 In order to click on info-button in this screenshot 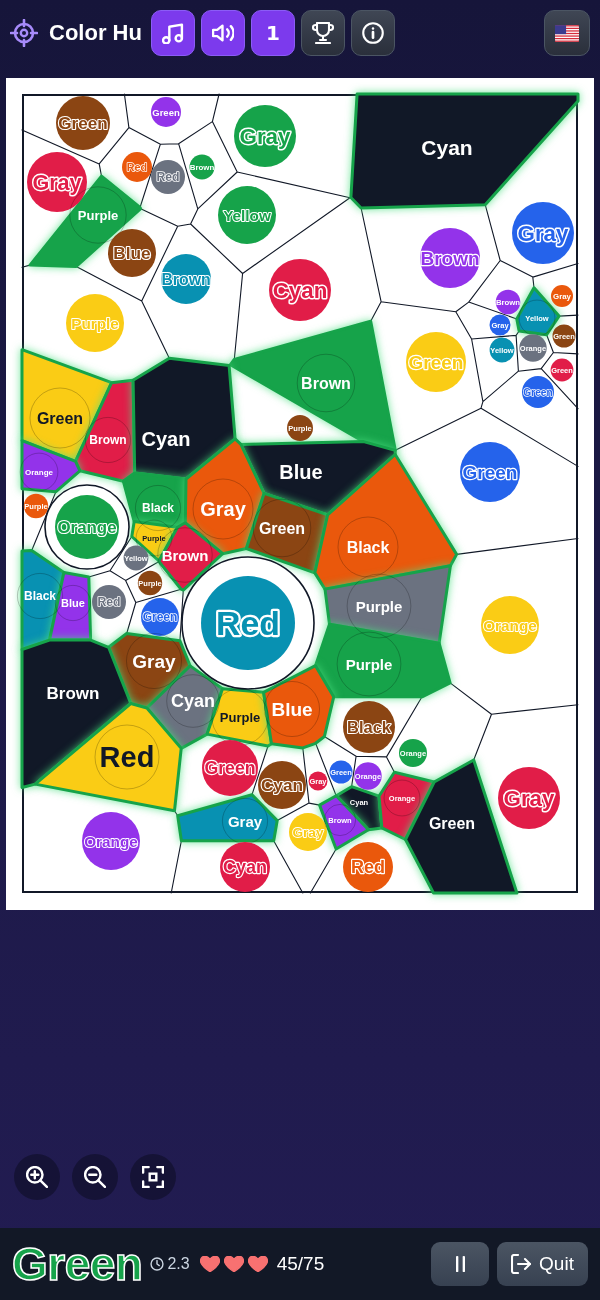, I will do `click(372, 33)`.